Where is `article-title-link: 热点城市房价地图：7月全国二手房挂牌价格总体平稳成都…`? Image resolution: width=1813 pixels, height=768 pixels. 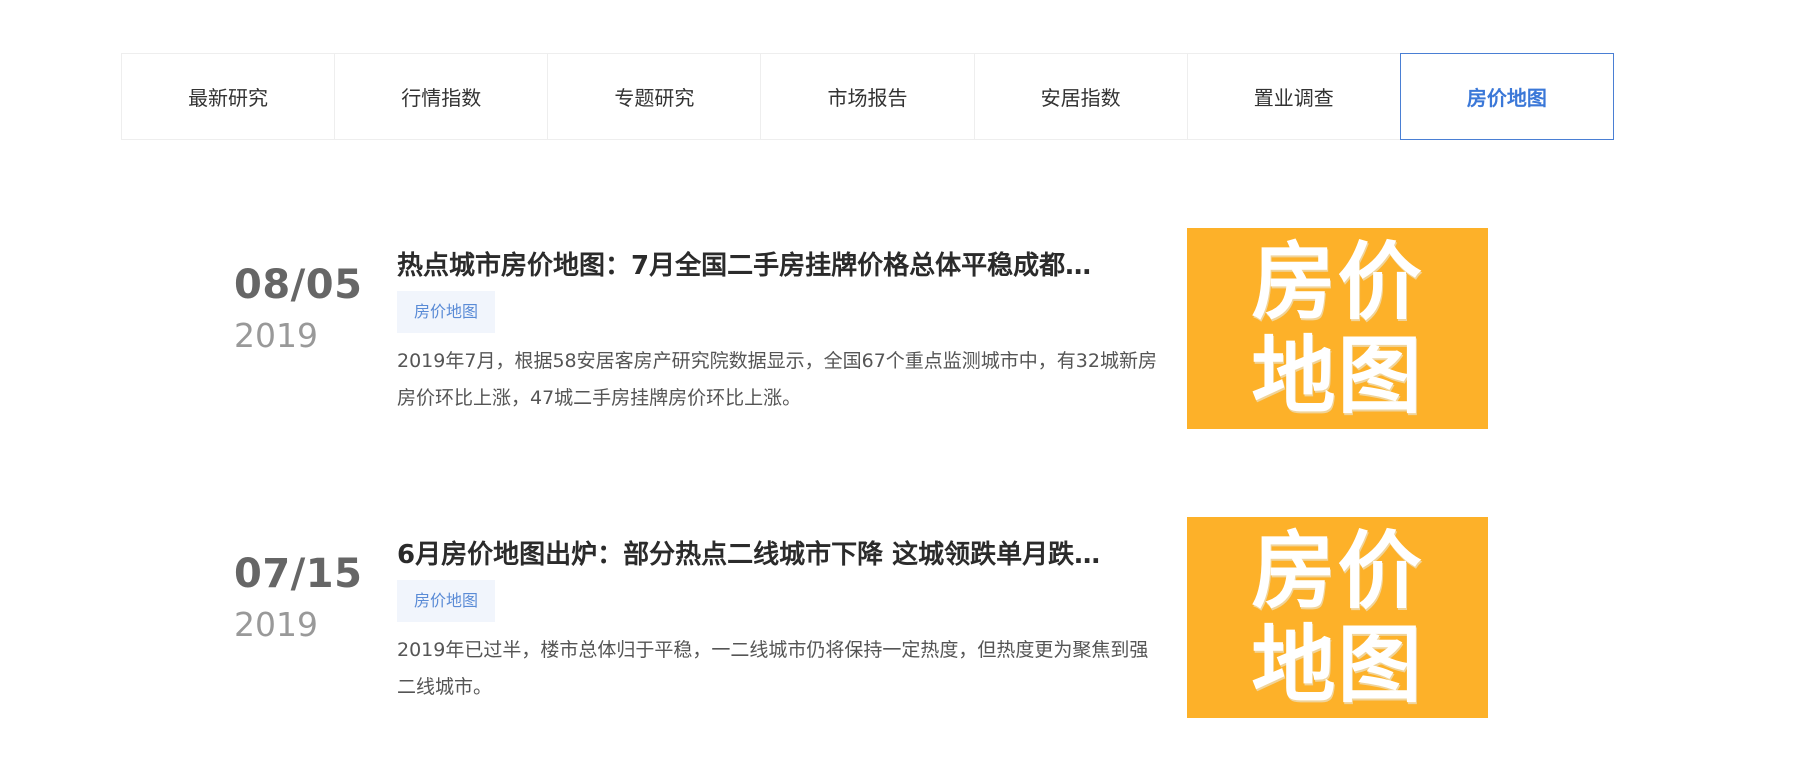 article-title-link: 热点城市房价地图：7月全国二手房挂牌价格总体平稳成都… is located at coordinates (777, 263).